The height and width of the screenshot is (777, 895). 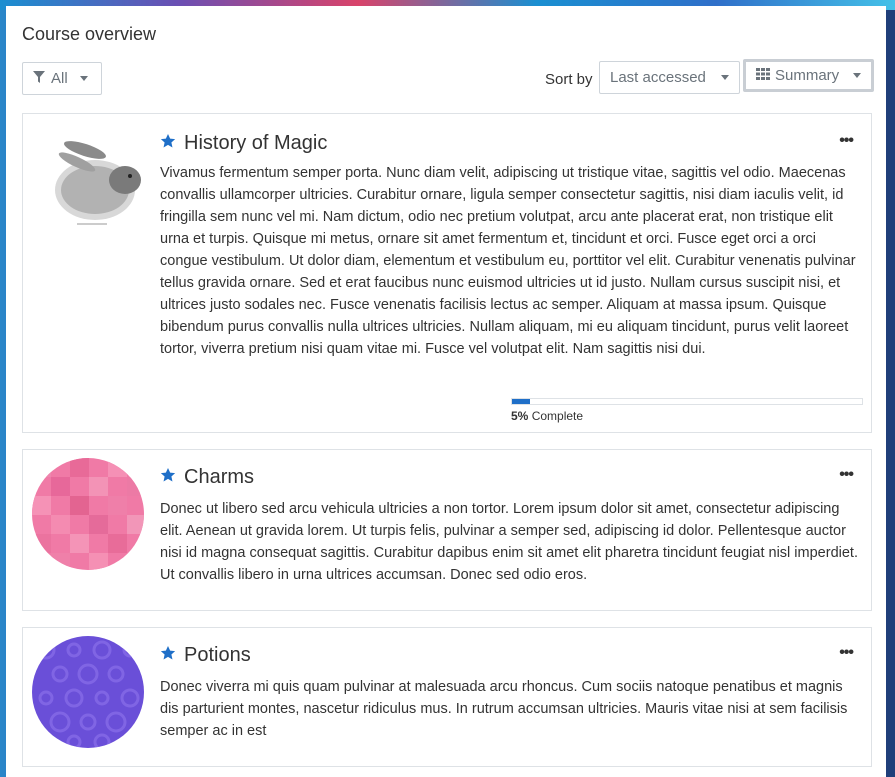 What do you see at coordinates (687, 416) in the screenshot?
I see `progress-text: 5% Complete` at bounding box center [687, 416].